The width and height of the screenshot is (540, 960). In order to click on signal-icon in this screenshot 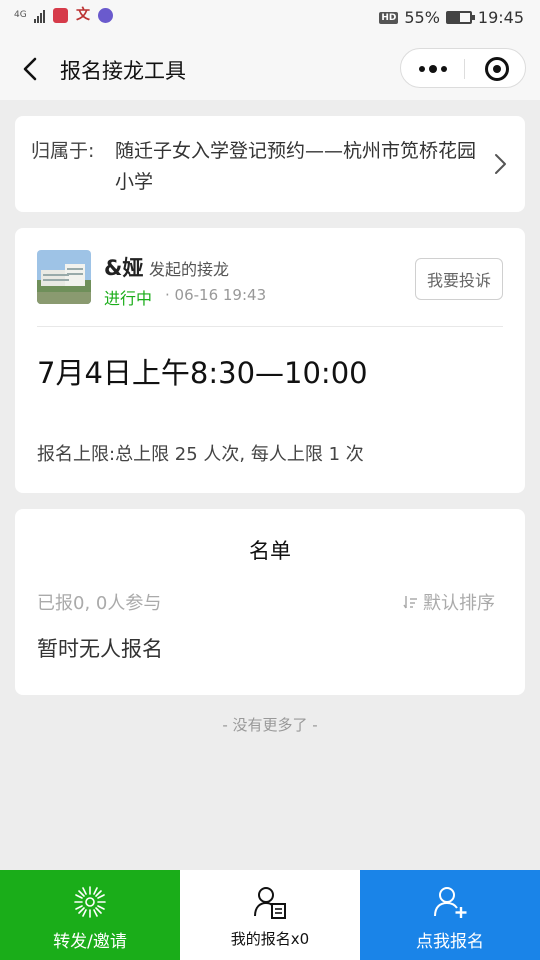, I will do `click(39, 16)`.